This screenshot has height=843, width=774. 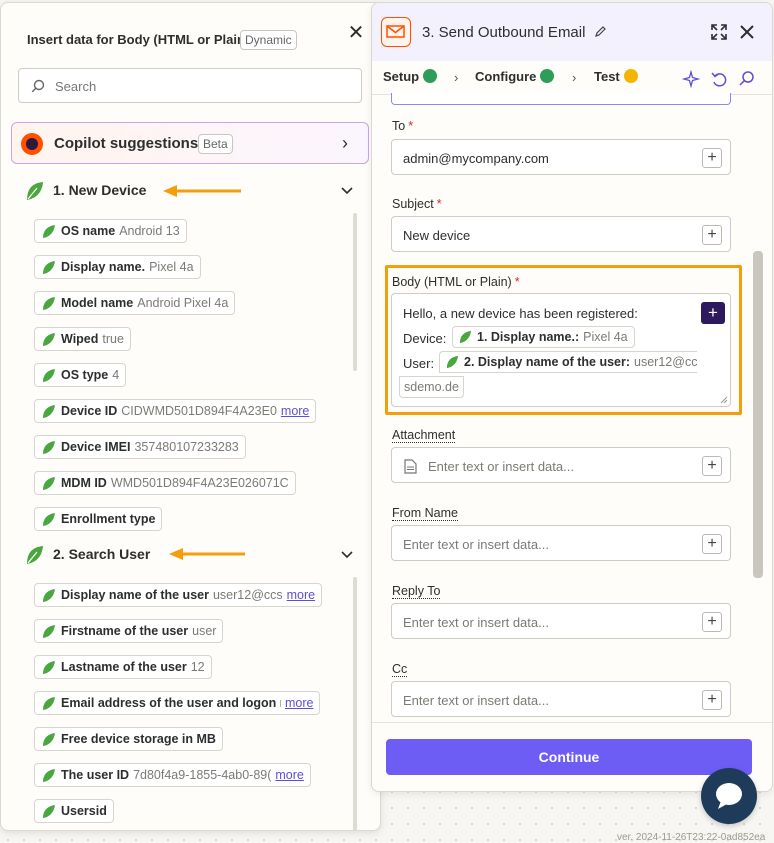 What do you see at coordinates (561, 465) in the screenshot?
I see `attachment-field: Enter text or insert data... +` at bounding box center [561, 465].